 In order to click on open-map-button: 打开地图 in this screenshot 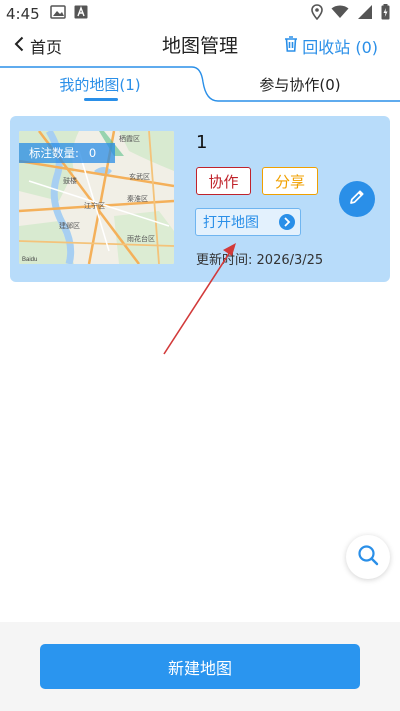, I will do `click(248, 222)`.